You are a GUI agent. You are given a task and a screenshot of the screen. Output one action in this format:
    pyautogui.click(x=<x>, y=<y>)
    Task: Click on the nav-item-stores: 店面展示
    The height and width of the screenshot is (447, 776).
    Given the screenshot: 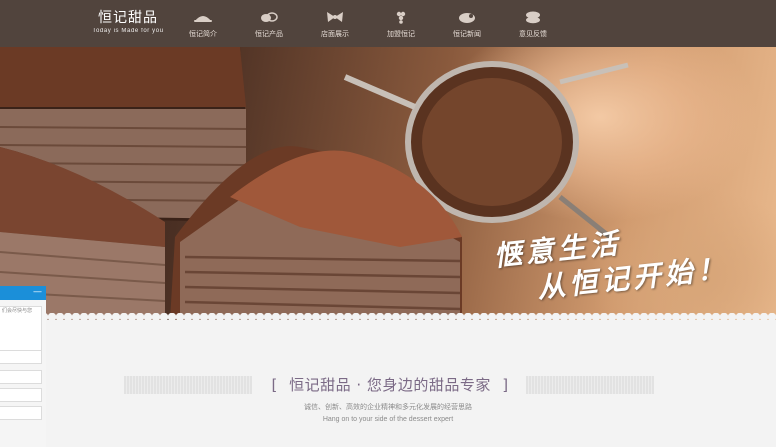 What is the action you would take?
    pyautogui.click(x=335, y=23)
    